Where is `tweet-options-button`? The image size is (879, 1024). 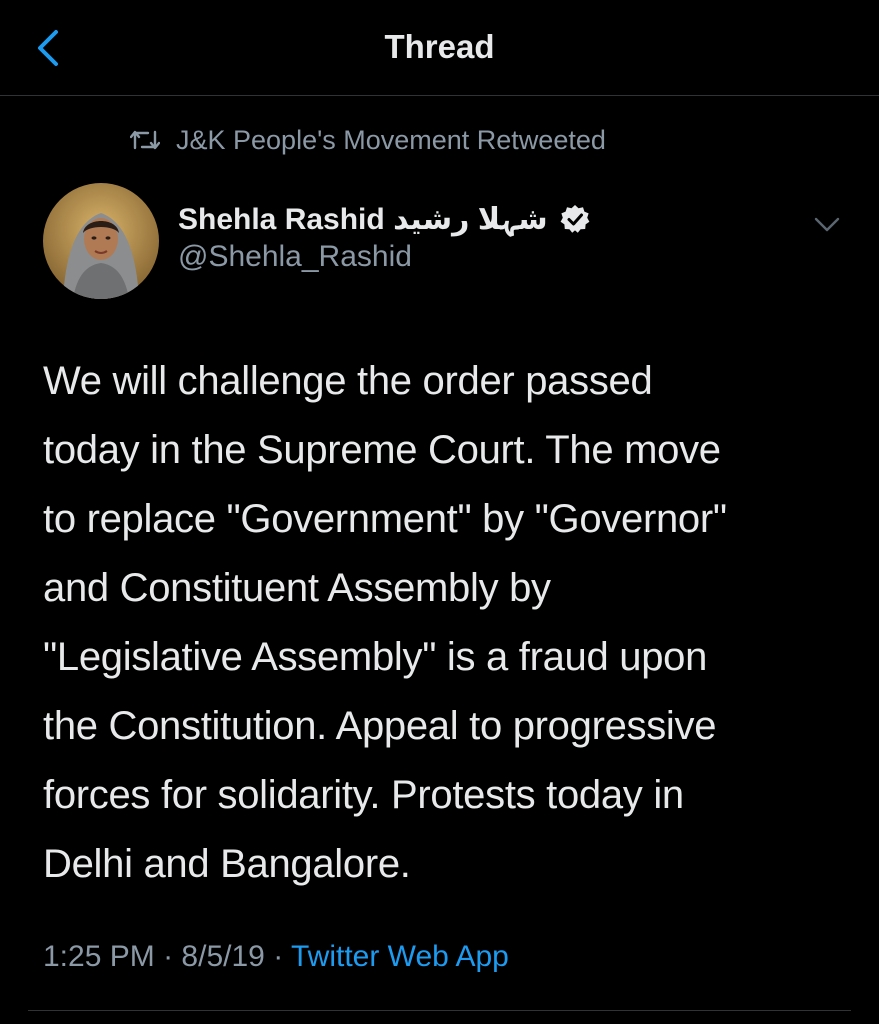
tweet-options-button is located at coordinates (827, 224).